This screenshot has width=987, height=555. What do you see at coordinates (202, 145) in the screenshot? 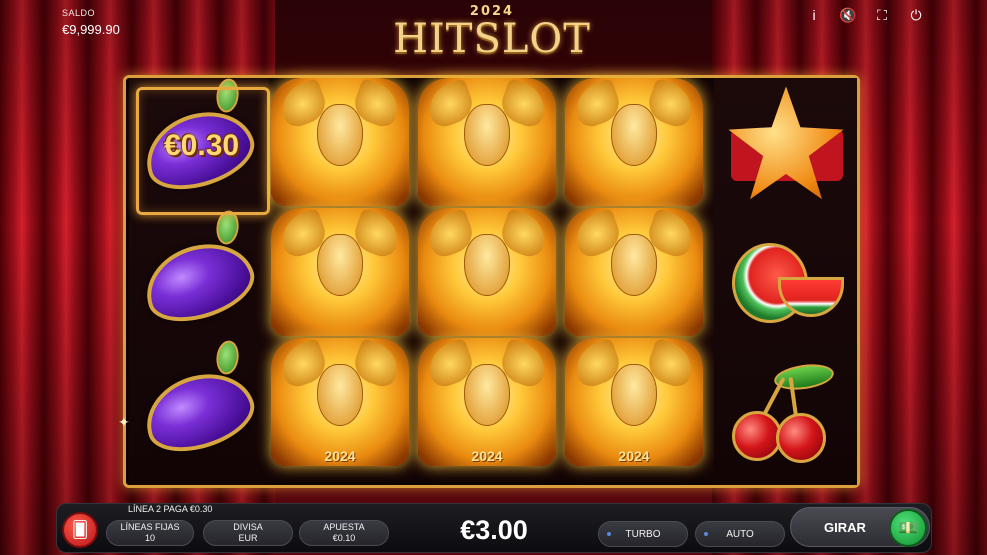
I see `win-amount-label: €0.30` at bounding box center [202, 145].